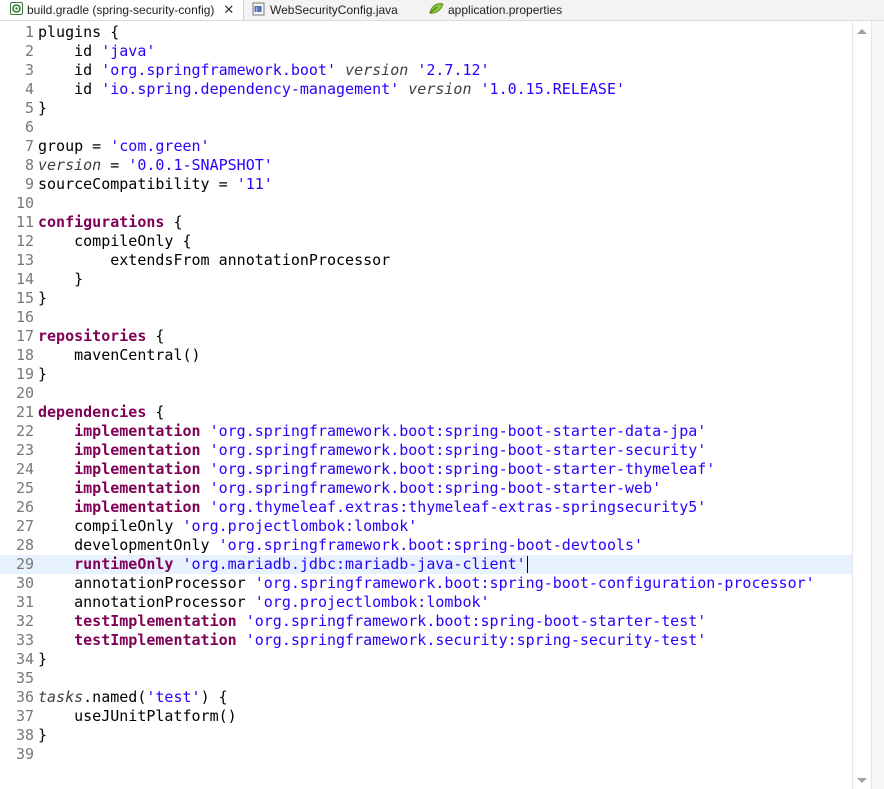  What do you see at coordinates (426, 754) in the screenshot?
I see `code-line: 39` at bounding box center [426, 754].